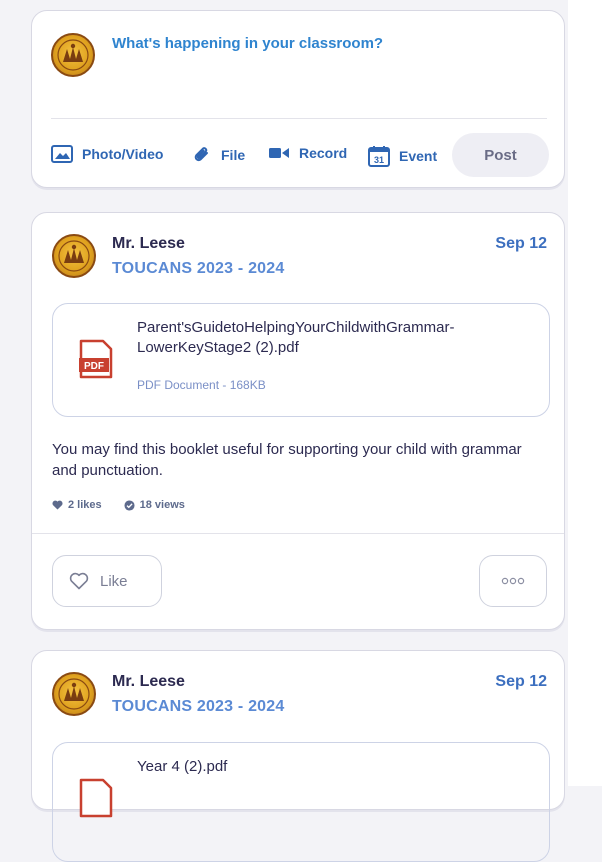  I want to click on attachment-file-name: Year 4 (2).pdf, so click(327, 767).